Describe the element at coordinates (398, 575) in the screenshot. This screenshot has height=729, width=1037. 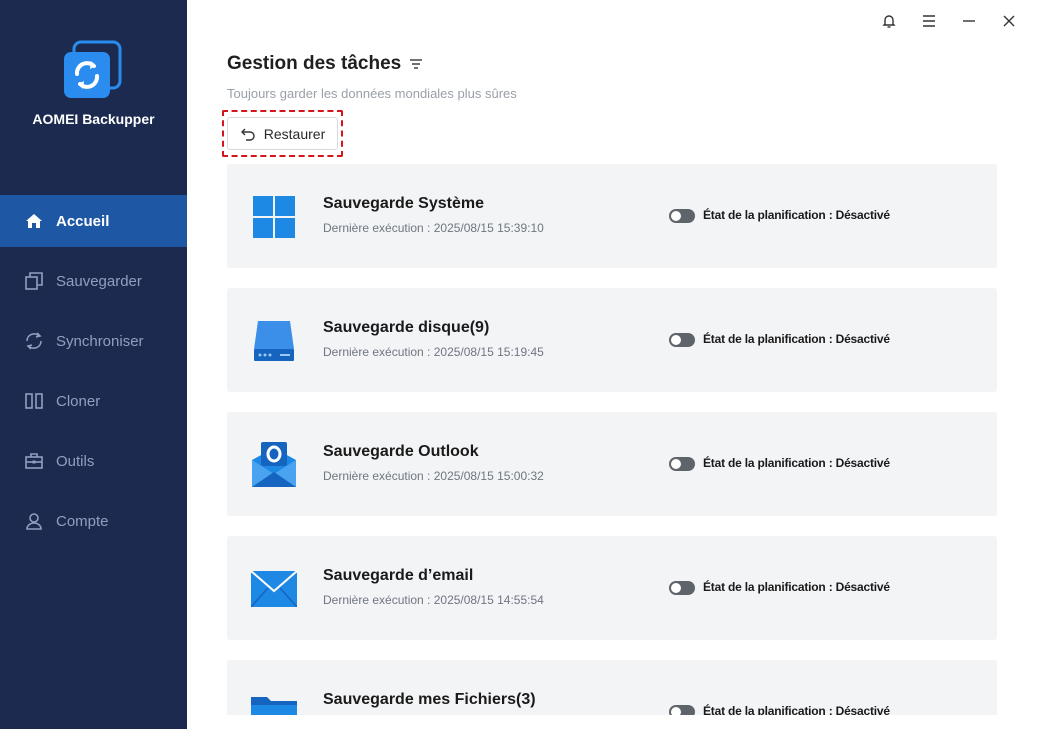
I see `task-name: Sauvegarde d’email` at that location.